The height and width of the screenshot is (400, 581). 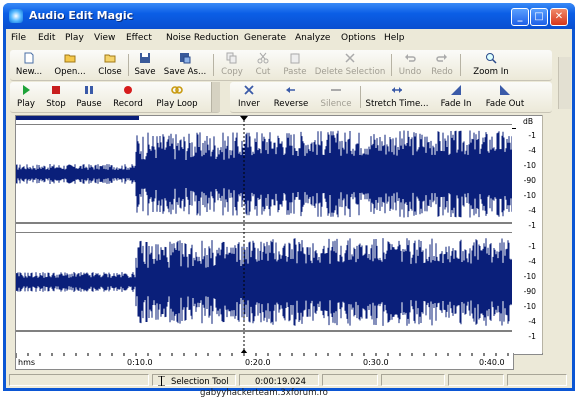 What do you see at coordinates (539, 17) in the screenshot?
I see `maximize-button: □` at bounding box center [539, 17].